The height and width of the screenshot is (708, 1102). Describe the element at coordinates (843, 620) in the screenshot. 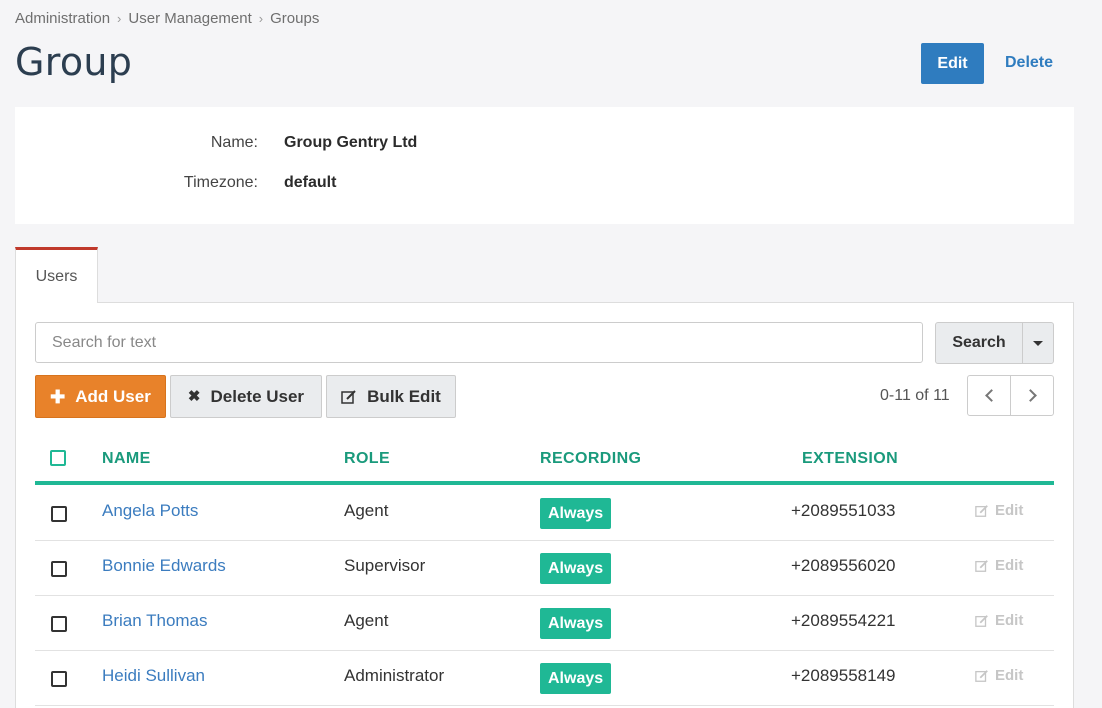

I see `user-extension: +2089554221` at that location.